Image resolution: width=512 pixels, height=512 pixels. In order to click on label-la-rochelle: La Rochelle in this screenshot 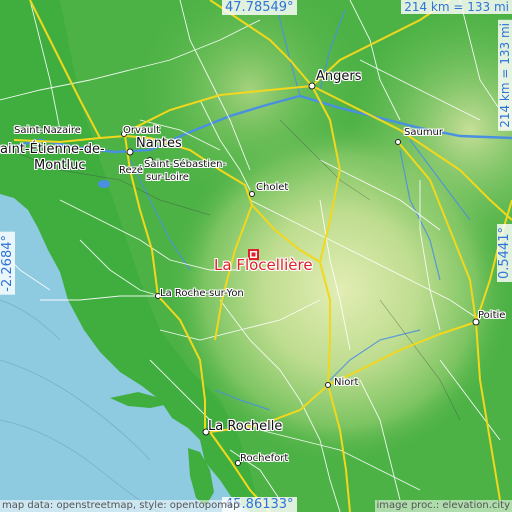, I will do `click(245, 426)`.